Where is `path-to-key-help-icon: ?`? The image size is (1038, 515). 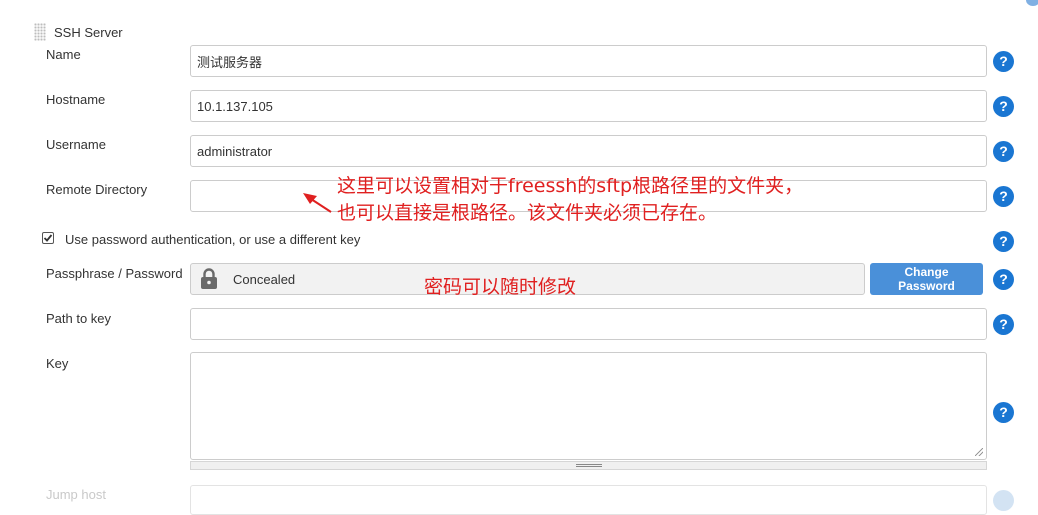 path-to-key-help-icon: ? is located at coordinates (1003, 324).